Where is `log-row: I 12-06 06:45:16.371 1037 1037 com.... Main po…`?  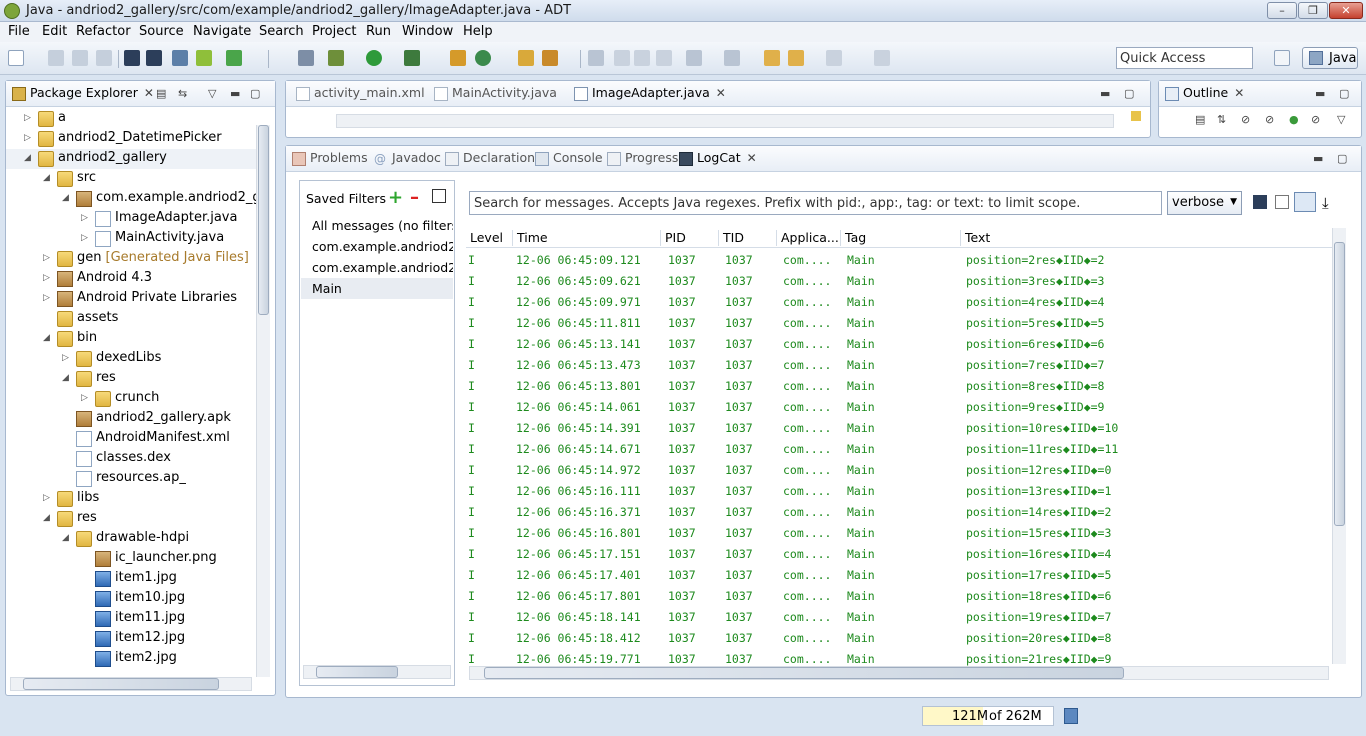
log-row: I 12-06 06:45:16.371 1037 1037 com.... Main po… is located at coordinates (899, 512).